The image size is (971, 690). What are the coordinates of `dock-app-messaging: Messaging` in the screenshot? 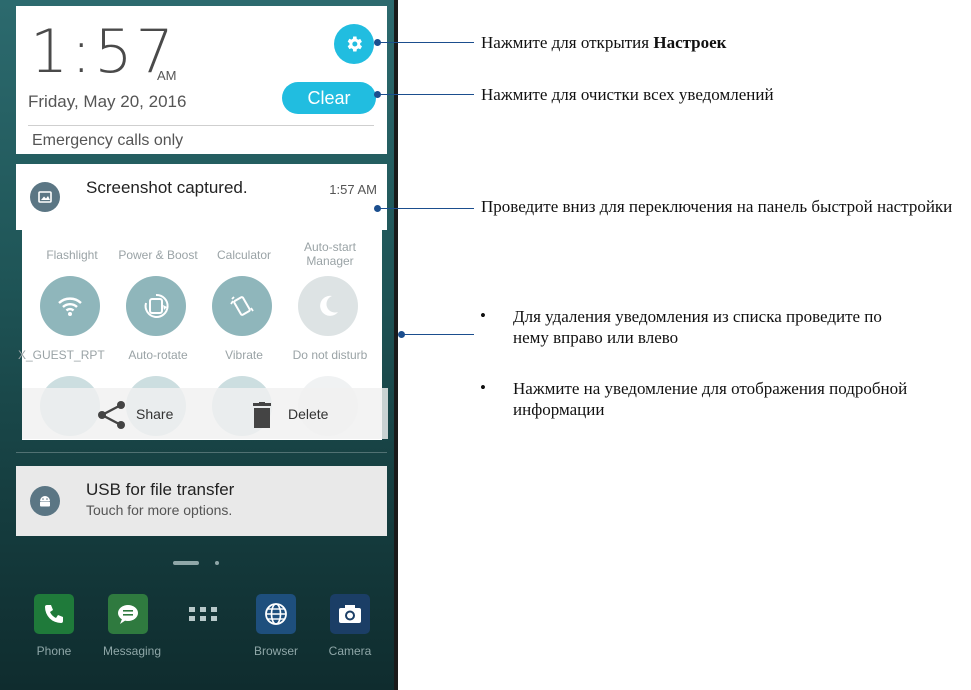 It's located at (132, 626).